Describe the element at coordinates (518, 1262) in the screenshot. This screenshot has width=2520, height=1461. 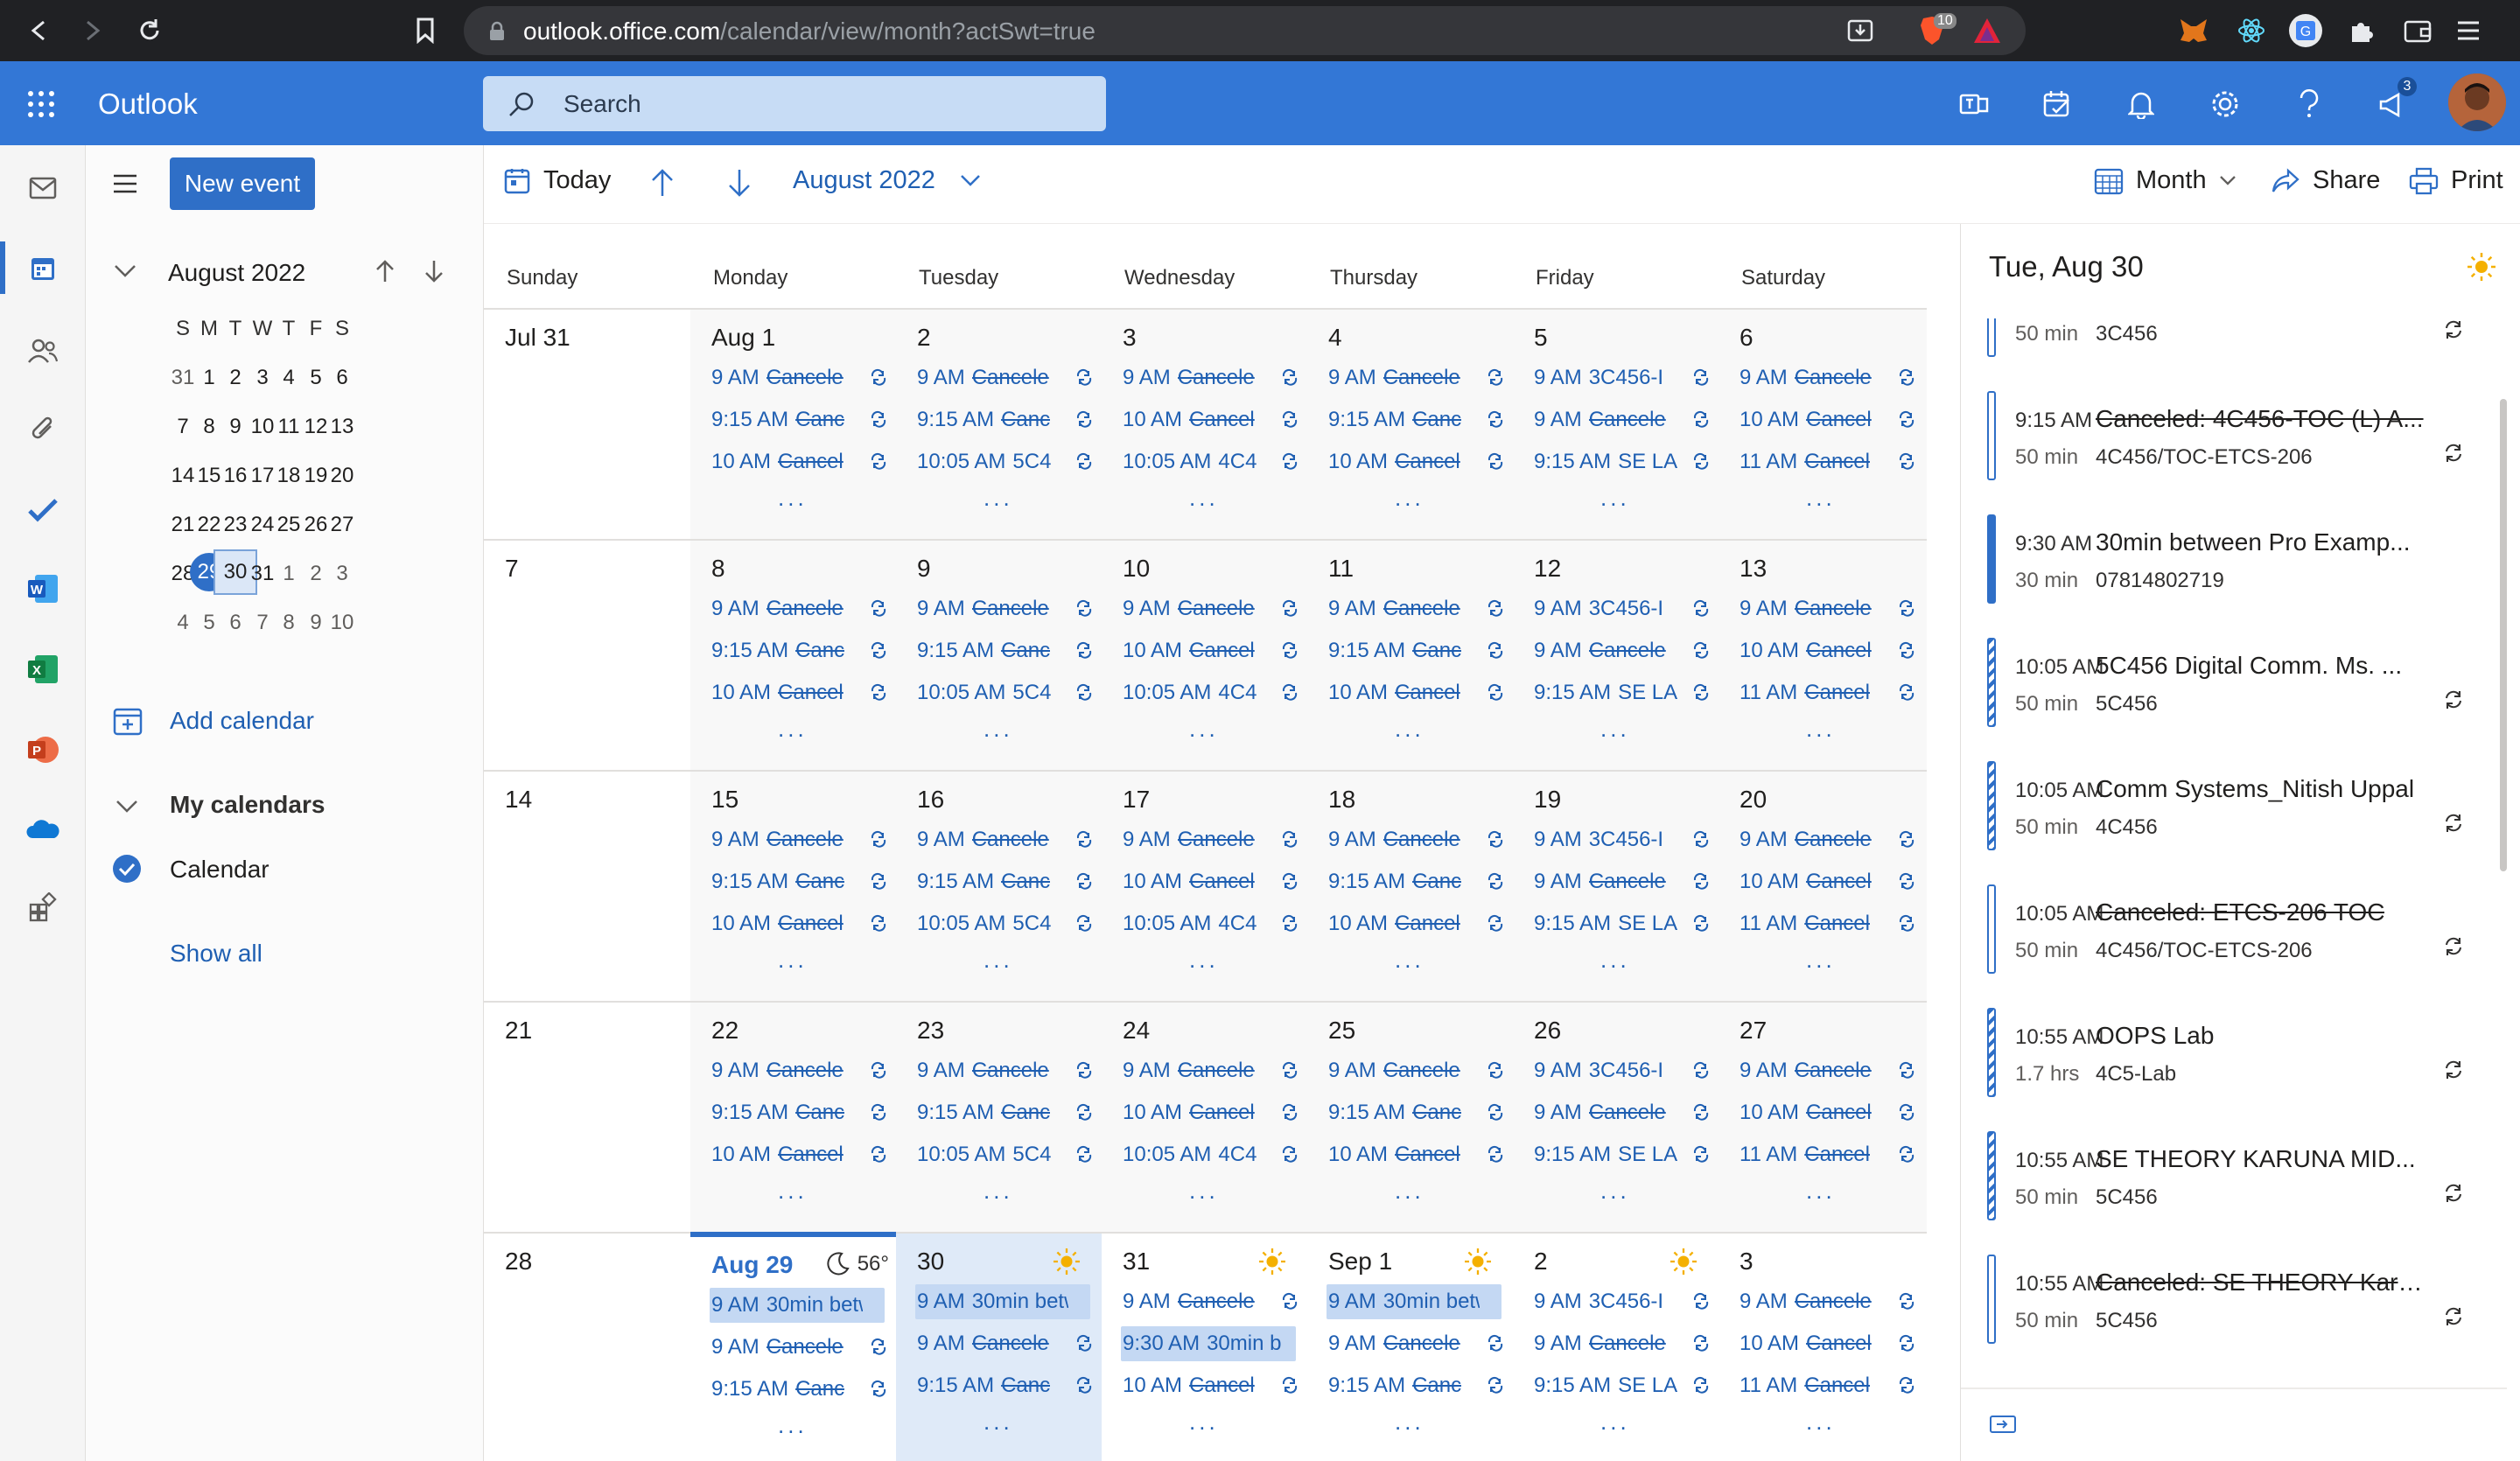
I see `day-number: 28` at that location.